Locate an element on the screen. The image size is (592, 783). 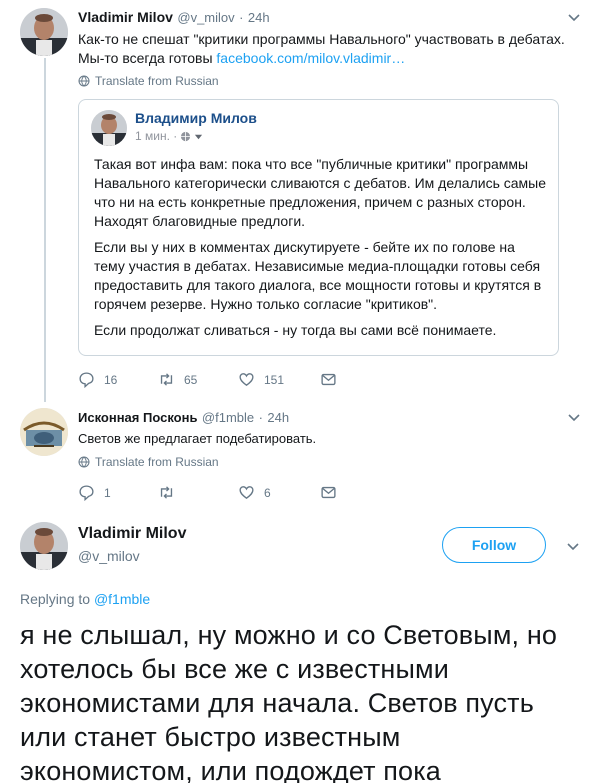
reply-button: 1 is located at coordinates (118, 492).